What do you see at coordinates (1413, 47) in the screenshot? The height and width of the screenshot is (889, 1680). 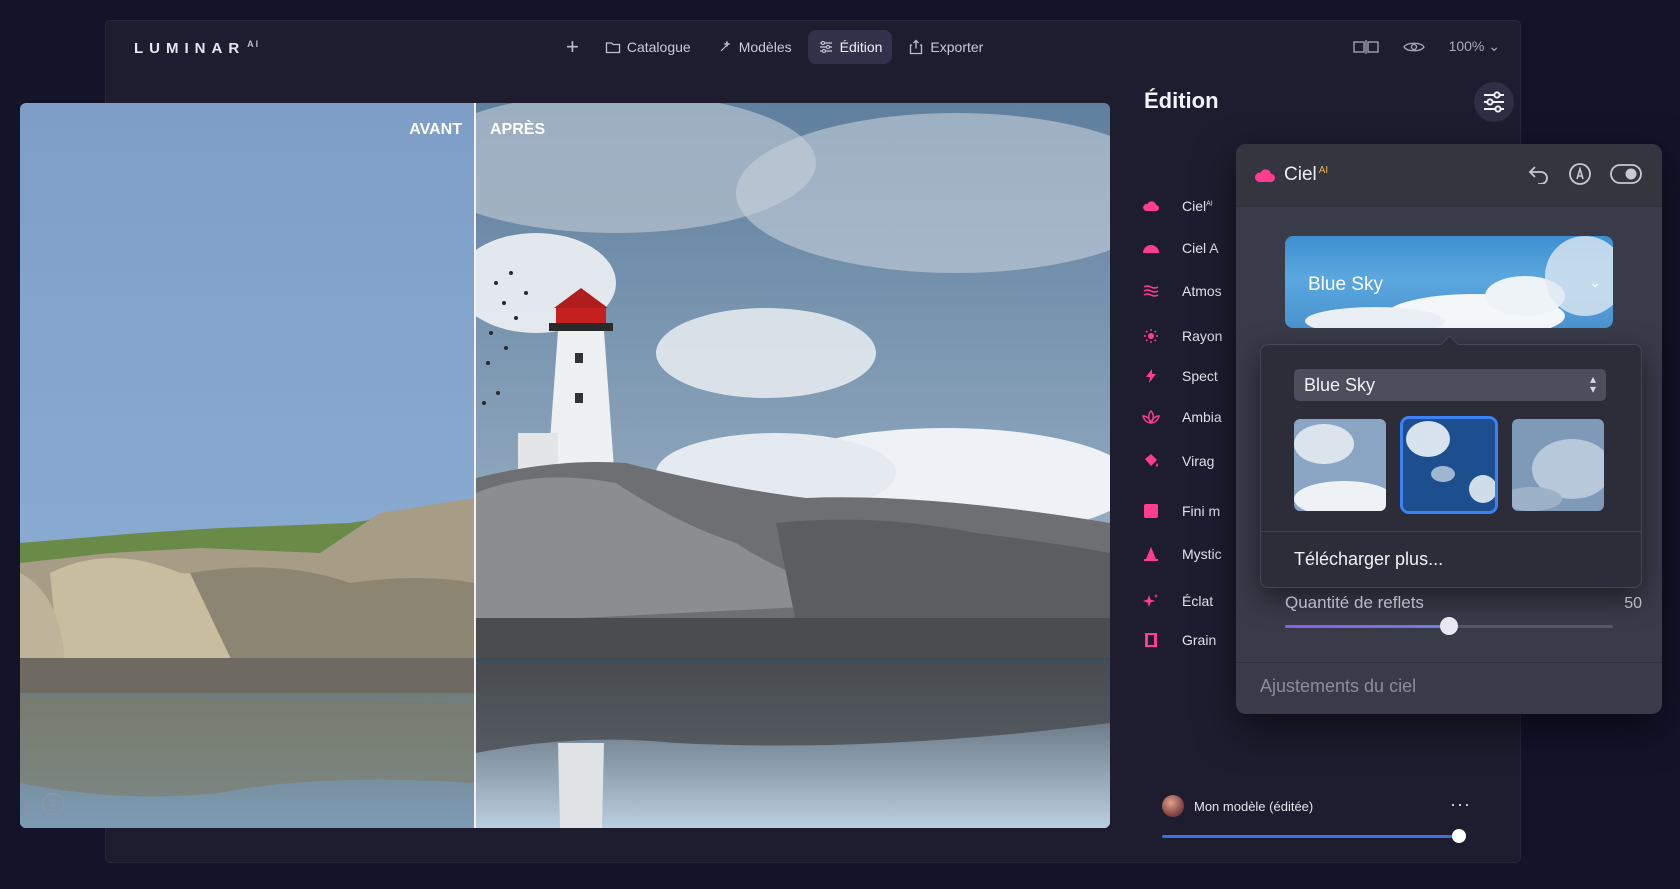 I see `eye-icon` at bounding box center [1413, 47].